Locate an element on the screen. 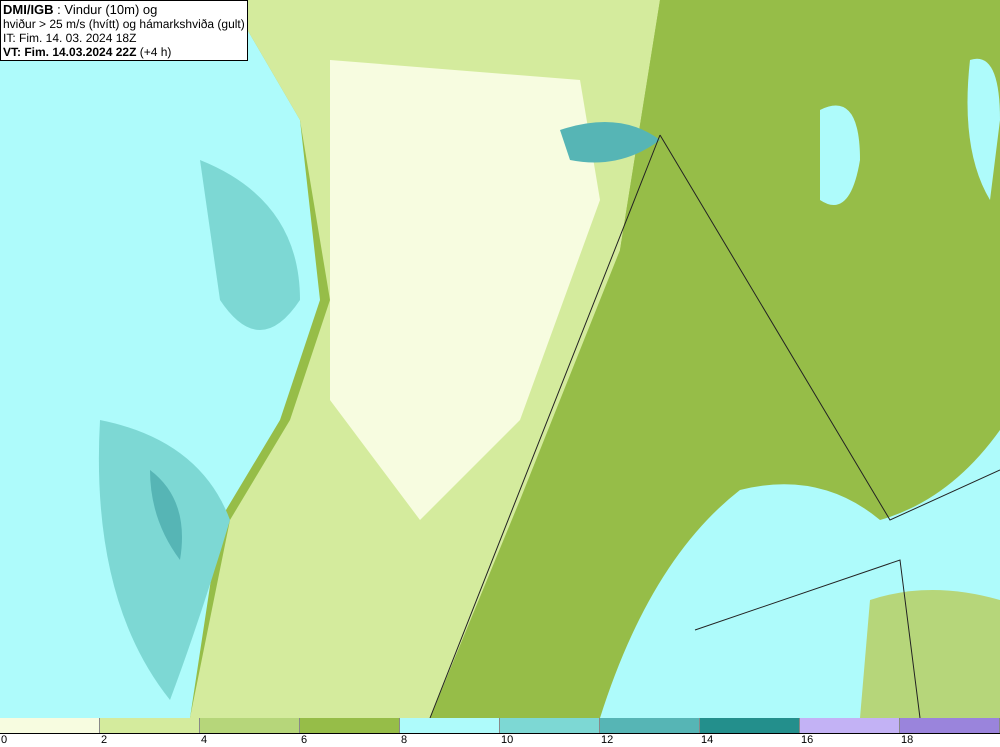 This screenshot has height=747, width=1000. map-subtitle: IT: Fim. 14. 03. 2024 18Z is located at coordinates (70, 38).